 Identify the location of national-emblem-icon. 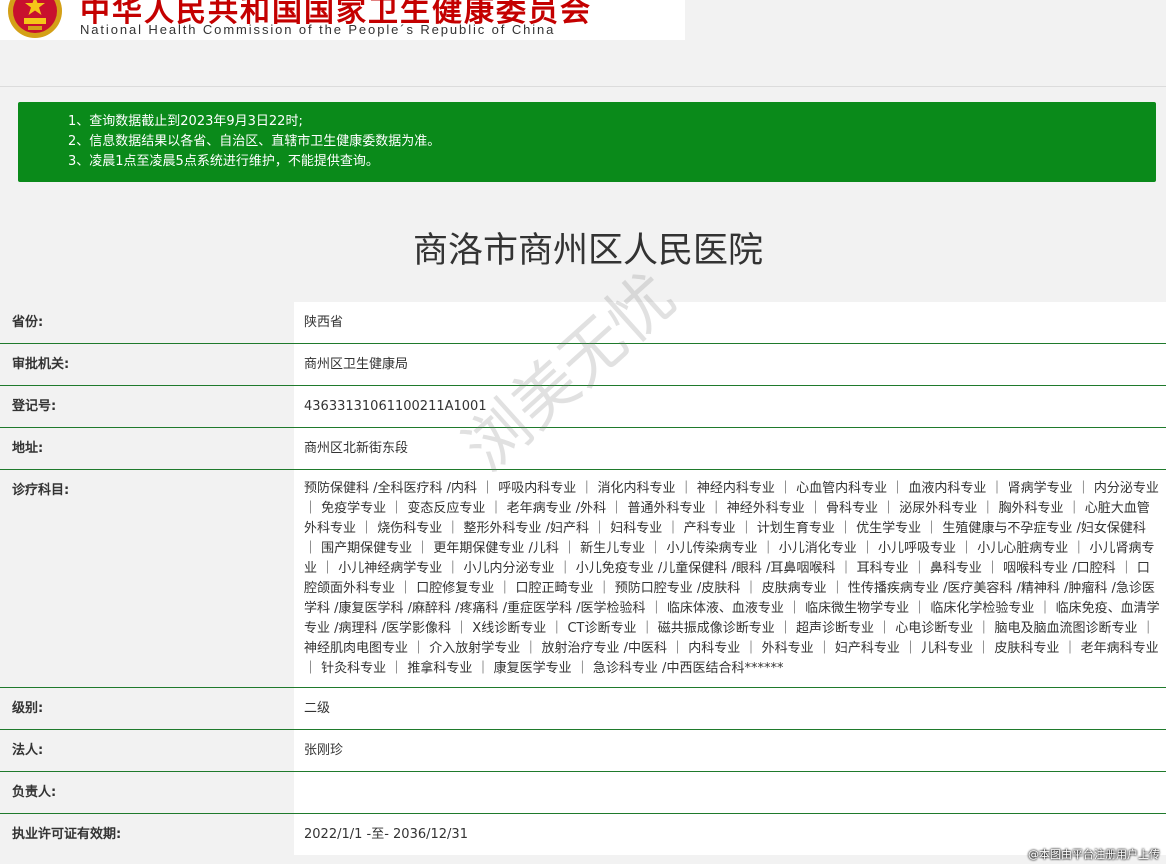
(35, 19).